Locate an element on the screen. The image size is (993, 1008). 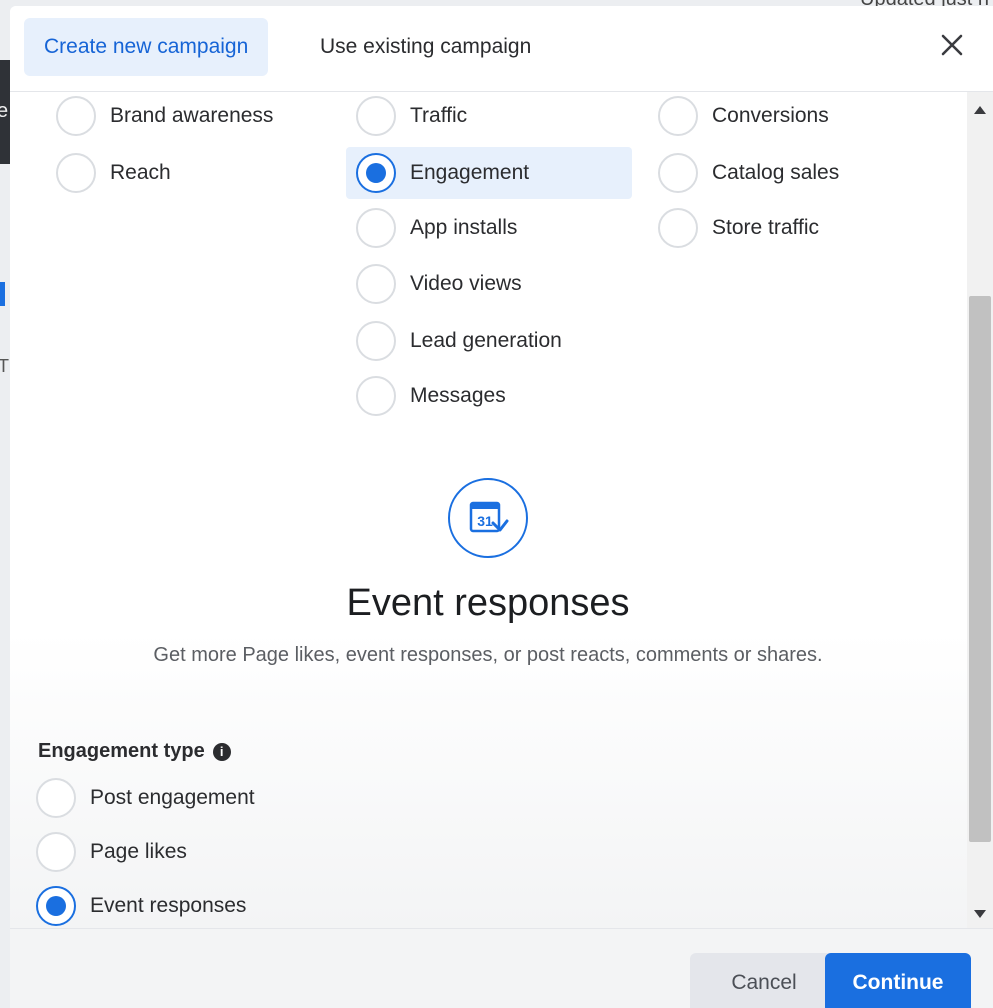
objective-label: Engagement is located at coordinates (470, 172).